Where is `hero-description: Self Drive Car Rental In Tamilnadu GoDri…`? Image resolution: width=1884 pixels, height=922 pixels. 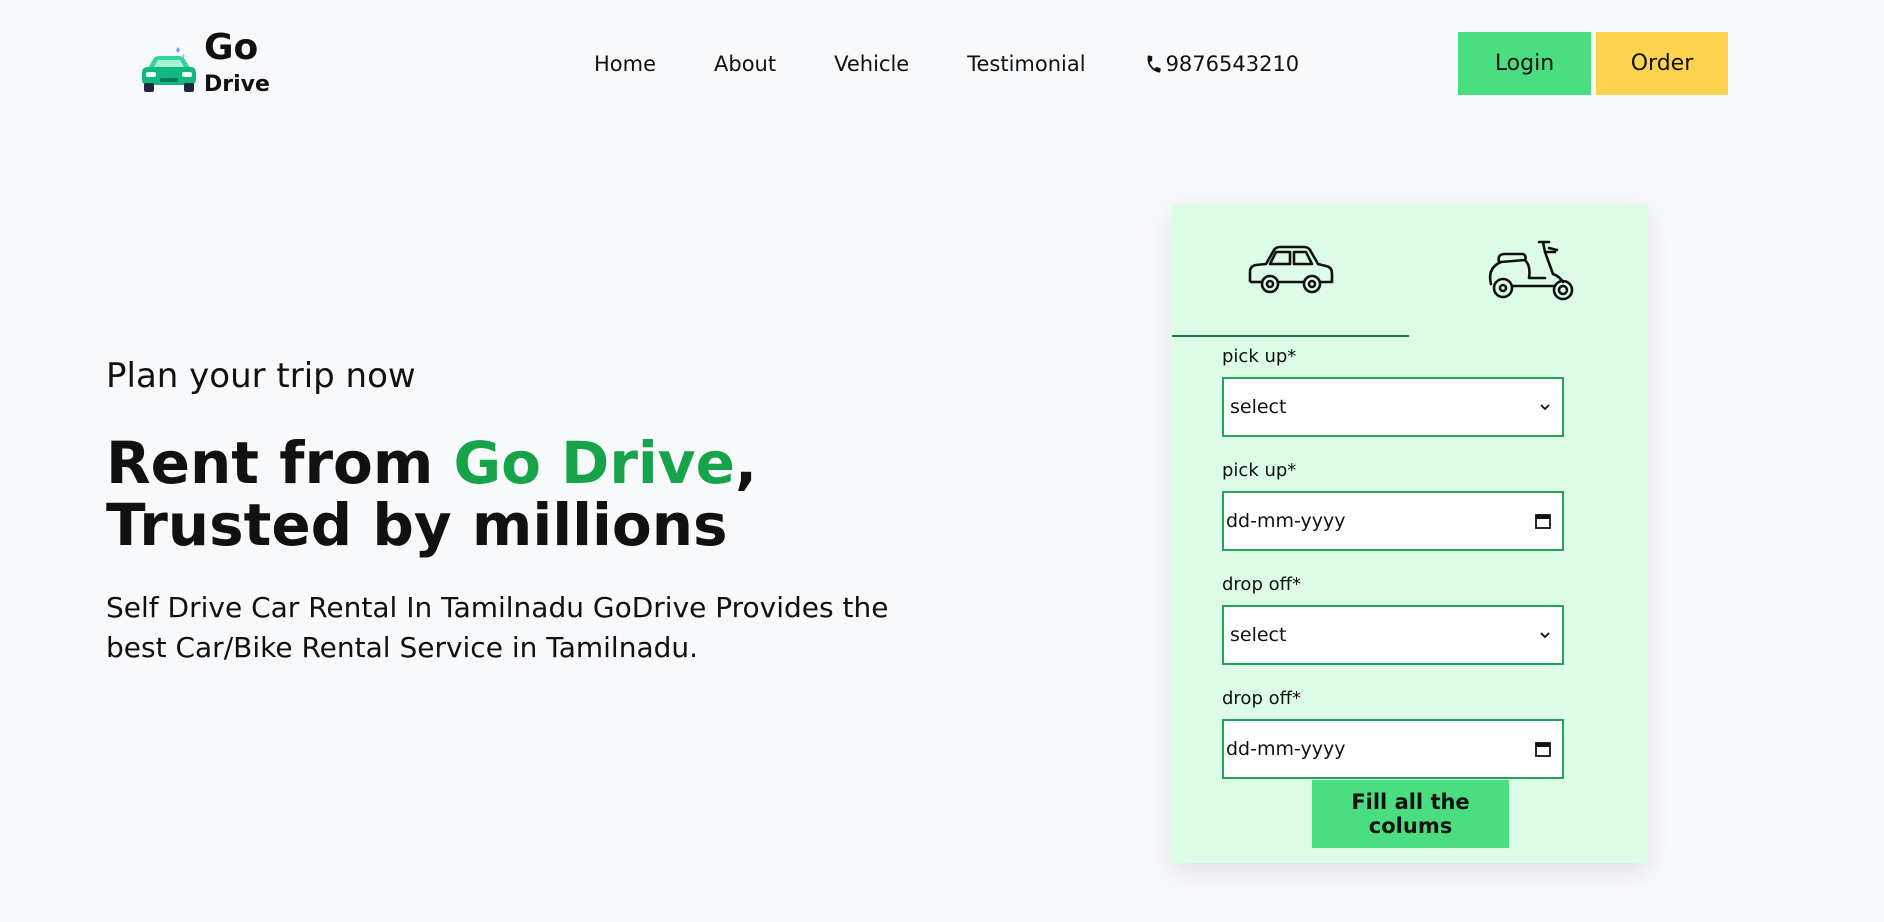
hero-description: Self Drive Car Rental In Tamilnadu GoDri… is located at coordinates (497, 627).